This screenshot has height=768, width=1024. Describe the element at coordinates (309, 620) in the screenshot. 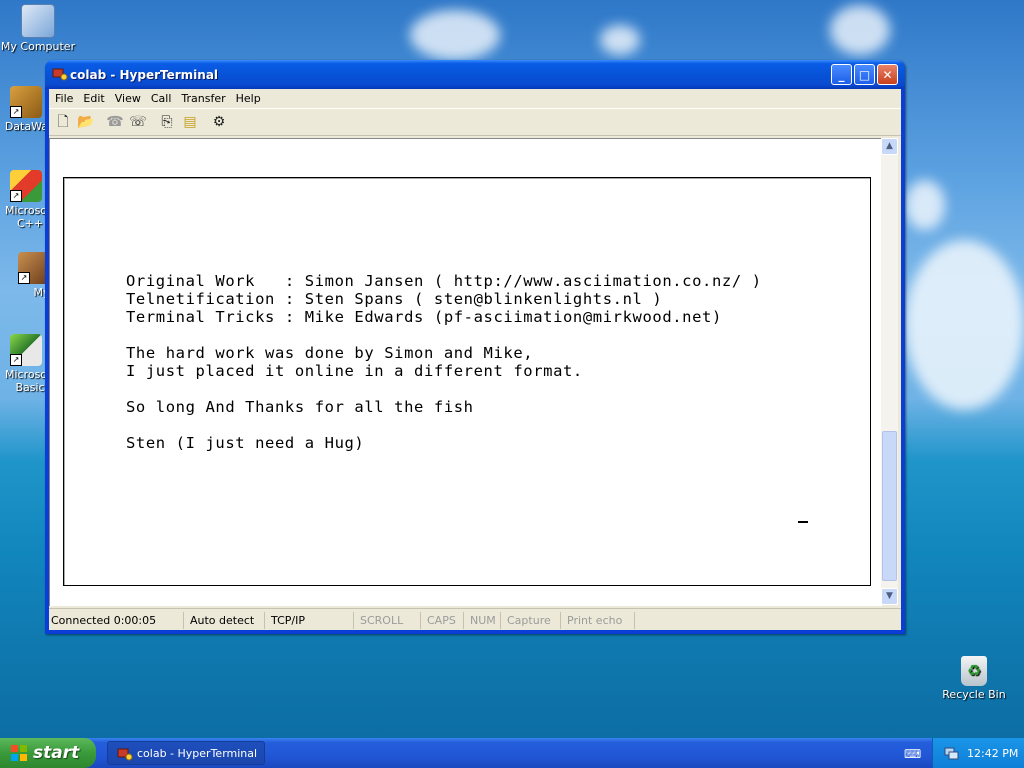

I see `status-protocol: TCP/IP` at that location.